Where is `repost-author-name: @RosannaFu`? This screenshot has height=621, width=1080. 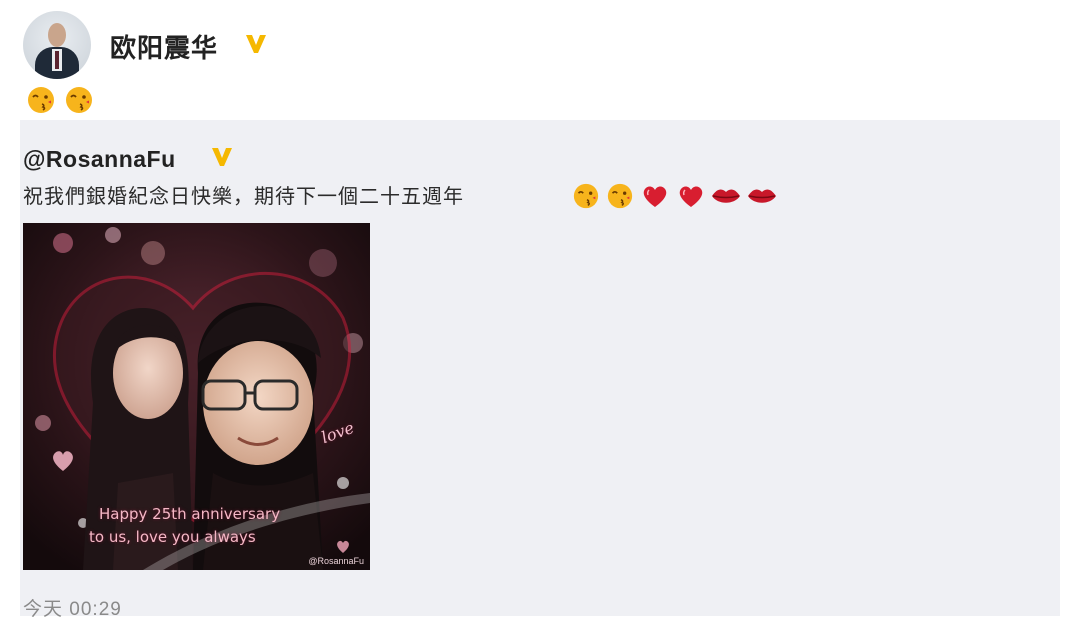
repost-author-name: @RosannaFu is located at coordinates (99, 159).